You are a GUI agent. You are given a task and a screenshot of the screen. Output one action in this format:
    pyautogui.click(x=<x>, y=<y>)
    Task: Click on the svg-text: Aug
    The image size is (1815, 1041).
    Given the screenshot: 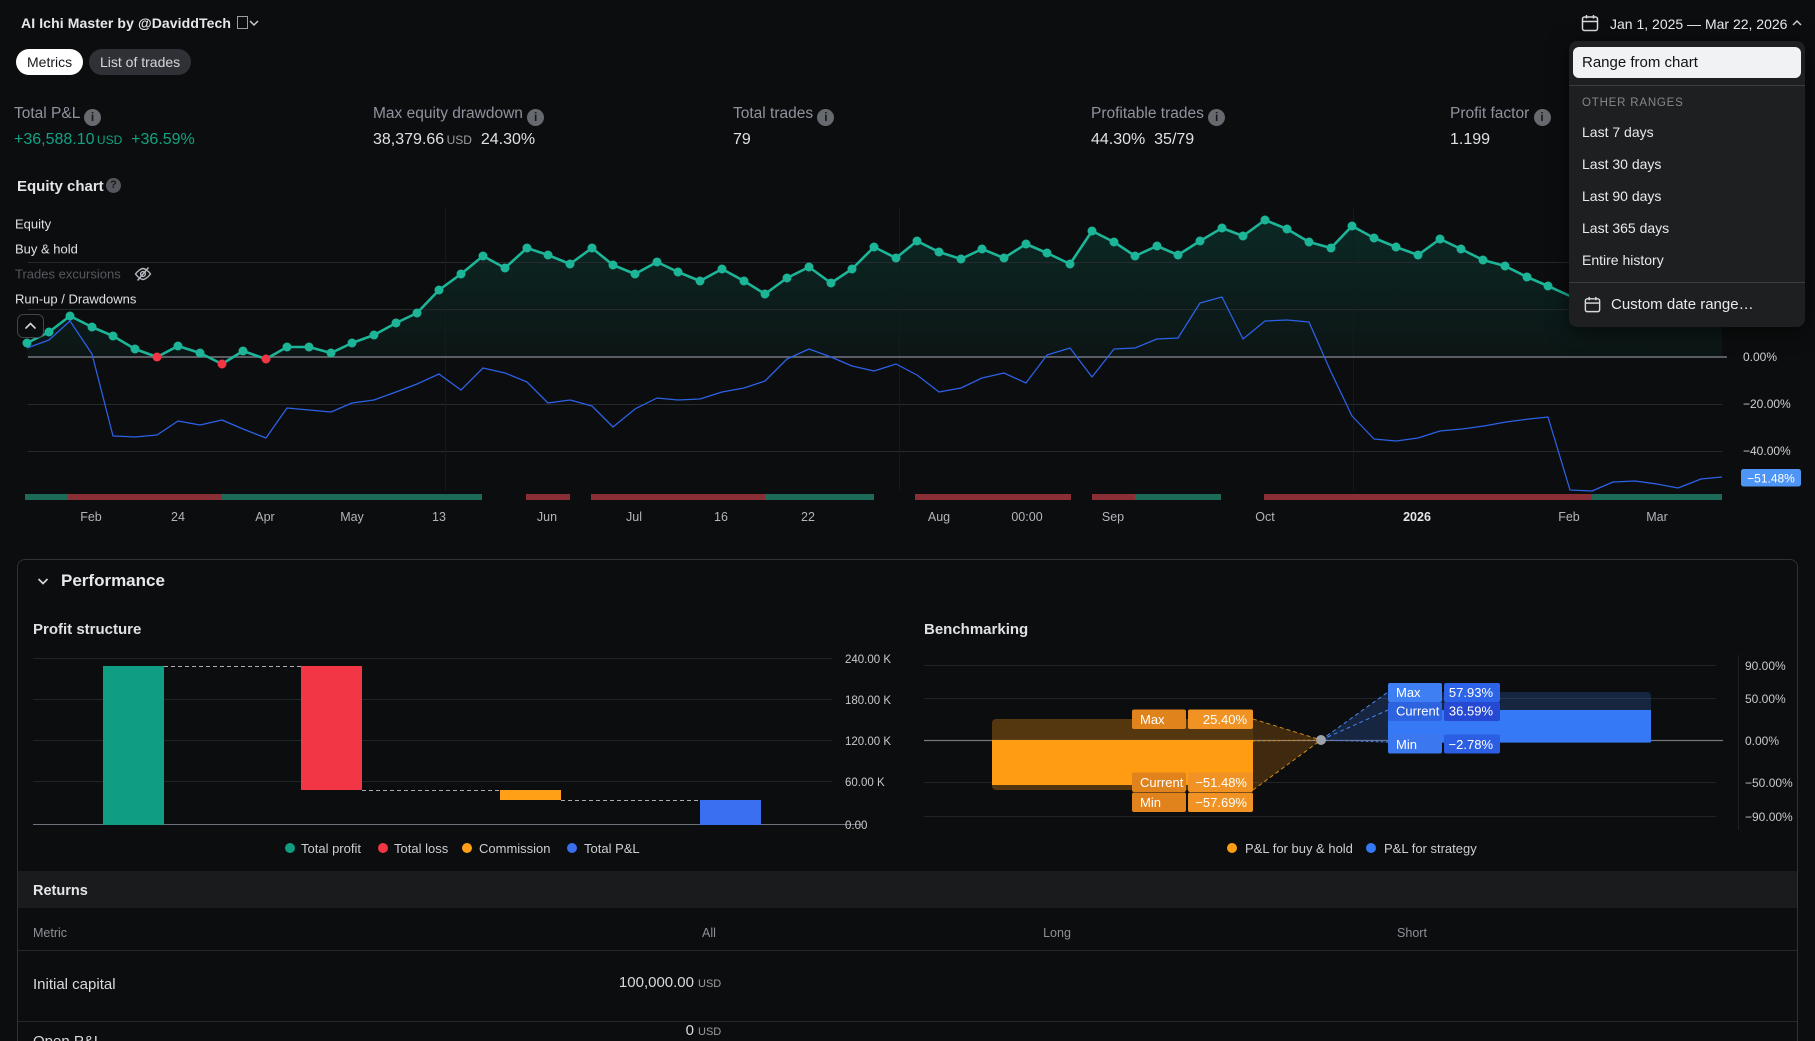 What is the action you would take?
    pyautogui.click(x=939, y=517)
    